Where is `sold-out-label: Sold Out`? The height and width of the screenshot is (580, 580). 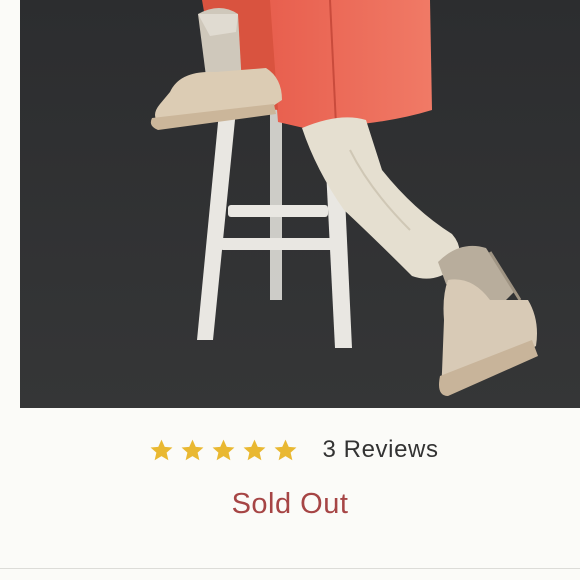 sold-out-label: Sold Out is located at coordinates (290, 504).